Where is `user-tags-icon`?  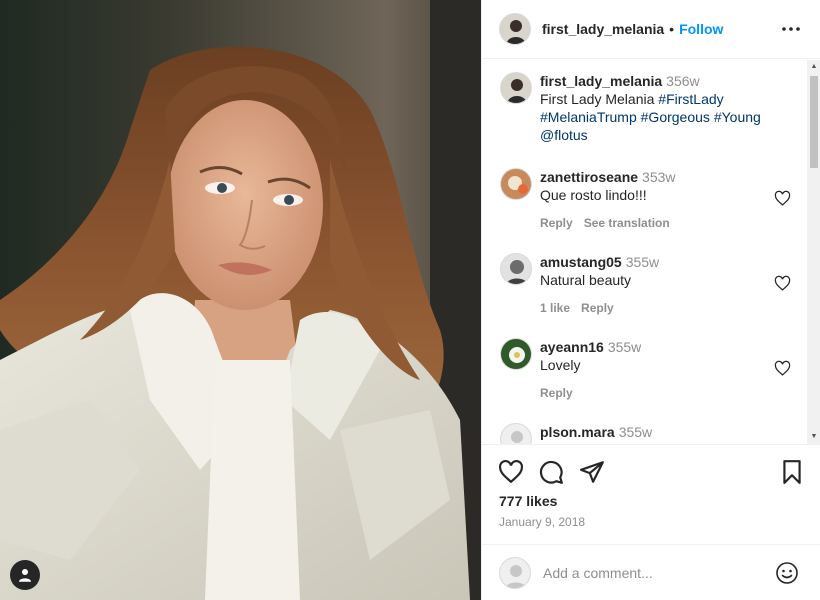
user-tags-icon is located at coordinates (25, 575).